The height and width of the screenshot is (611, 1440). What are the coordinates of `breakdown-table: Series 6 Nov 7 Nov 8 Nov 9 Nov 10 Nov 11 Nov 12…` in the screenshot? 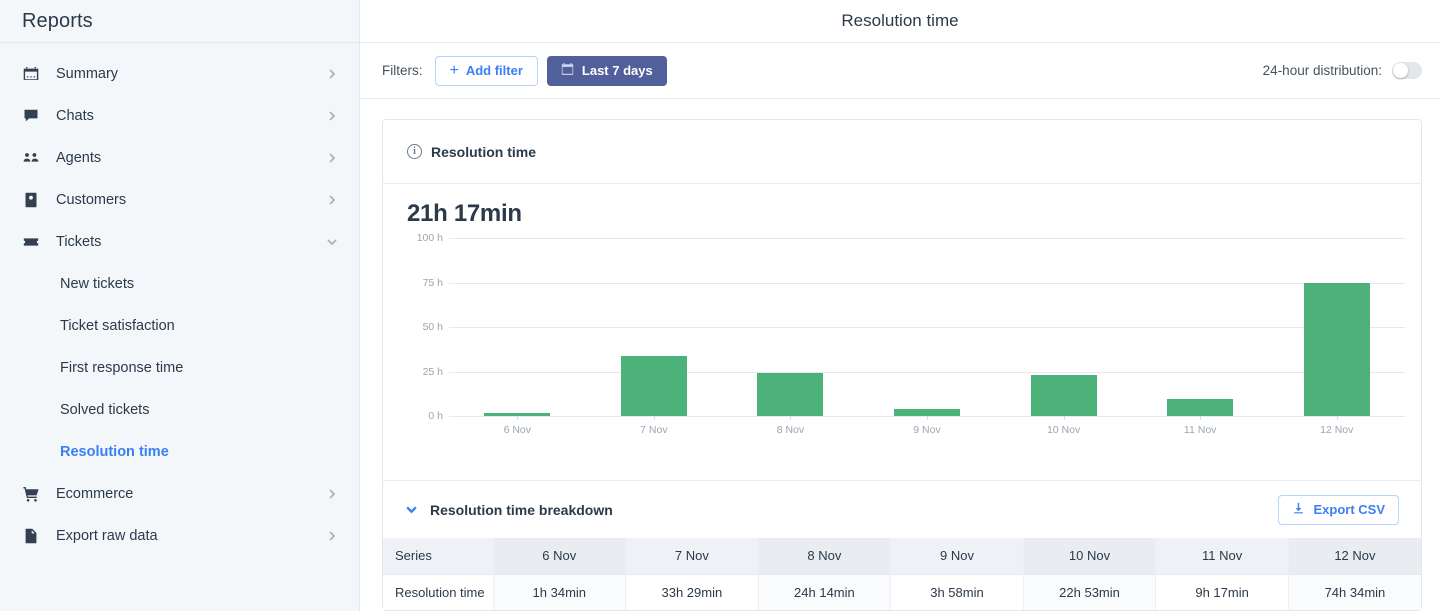 It's located at (902, 574).